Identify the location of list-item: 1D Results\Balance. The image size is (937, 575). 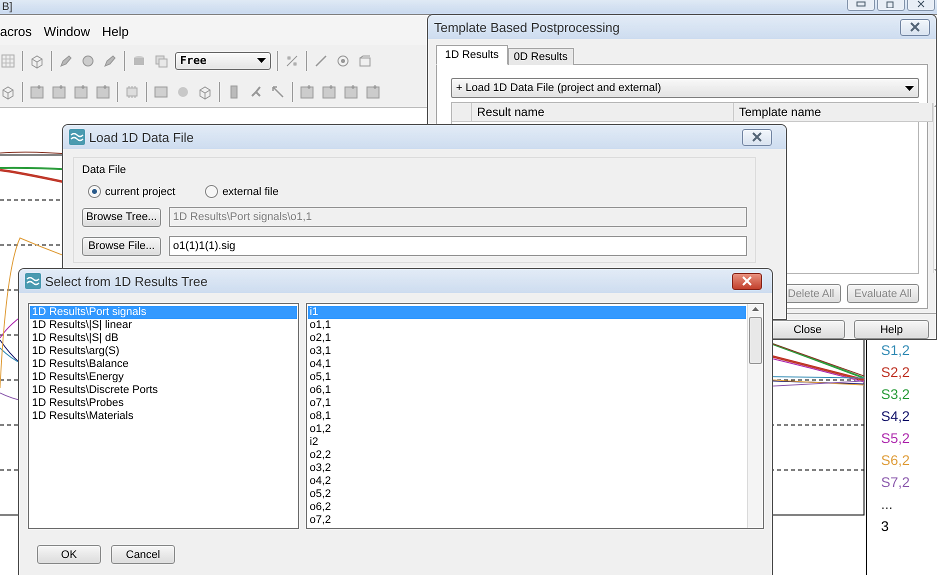
(163, 364).